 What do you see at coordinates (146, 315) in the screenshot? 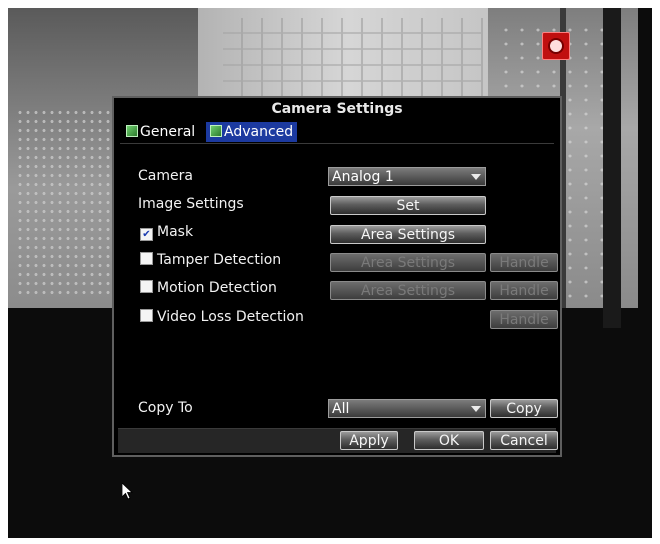
I see `video-loss-checkbox` at bounding box center [146, 315].